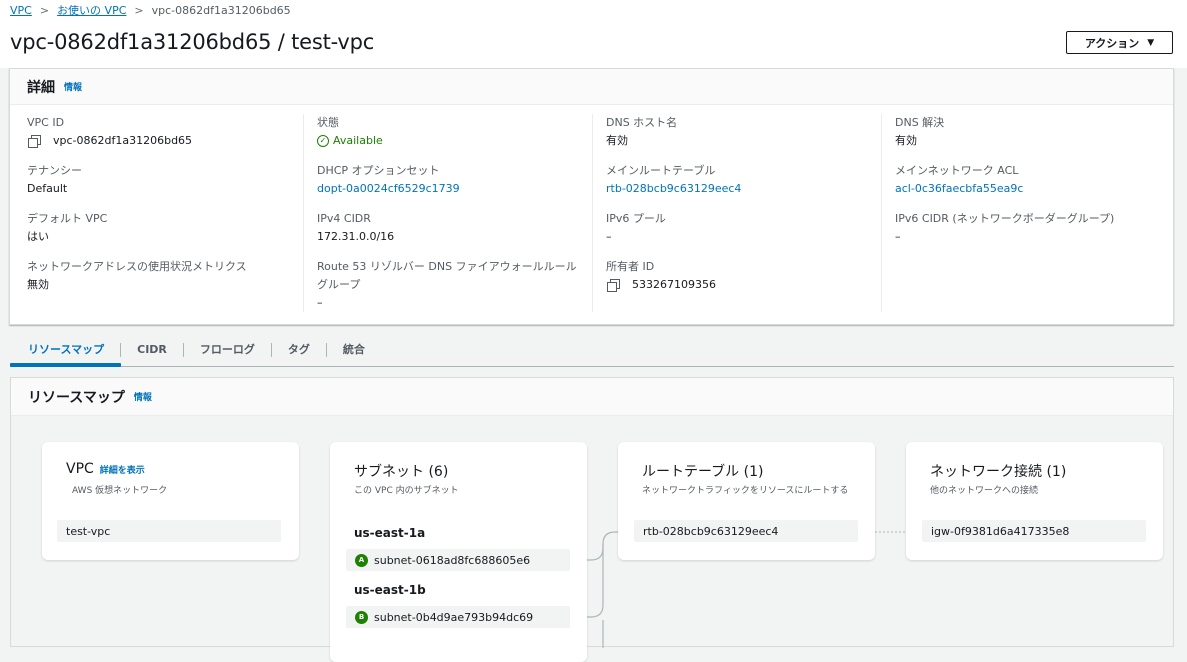 The width and height of the screenshot is (1187, 662). I want to click on field-label: DNS ホスト名, so click(642, 122).